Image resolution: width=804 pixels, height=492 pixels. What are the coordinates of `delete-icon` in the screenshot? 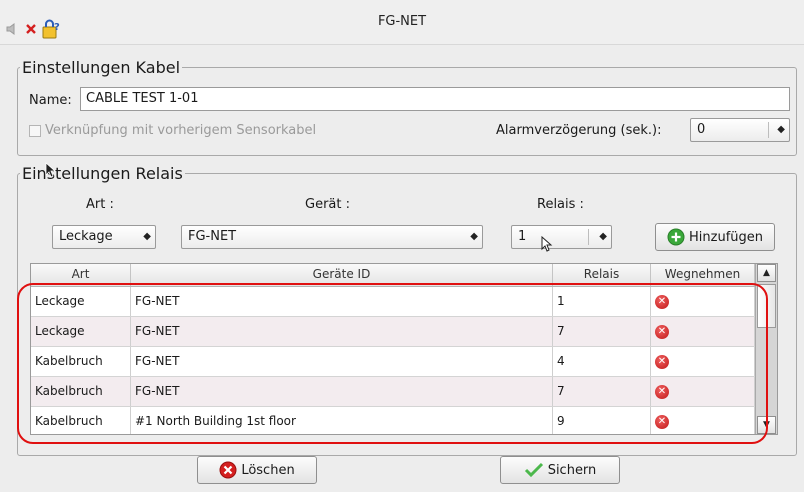 It's located at (228, 470).